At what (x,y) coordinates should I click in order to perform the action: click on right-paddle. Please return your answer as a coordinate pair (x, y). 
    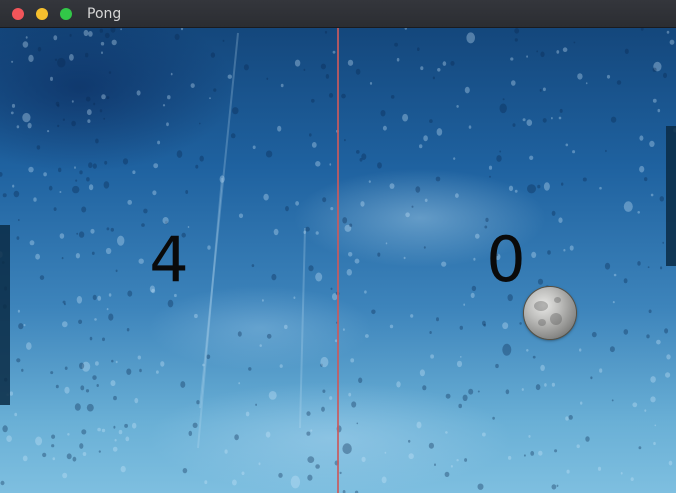
    Looking at the image, I should click on (671, 196).